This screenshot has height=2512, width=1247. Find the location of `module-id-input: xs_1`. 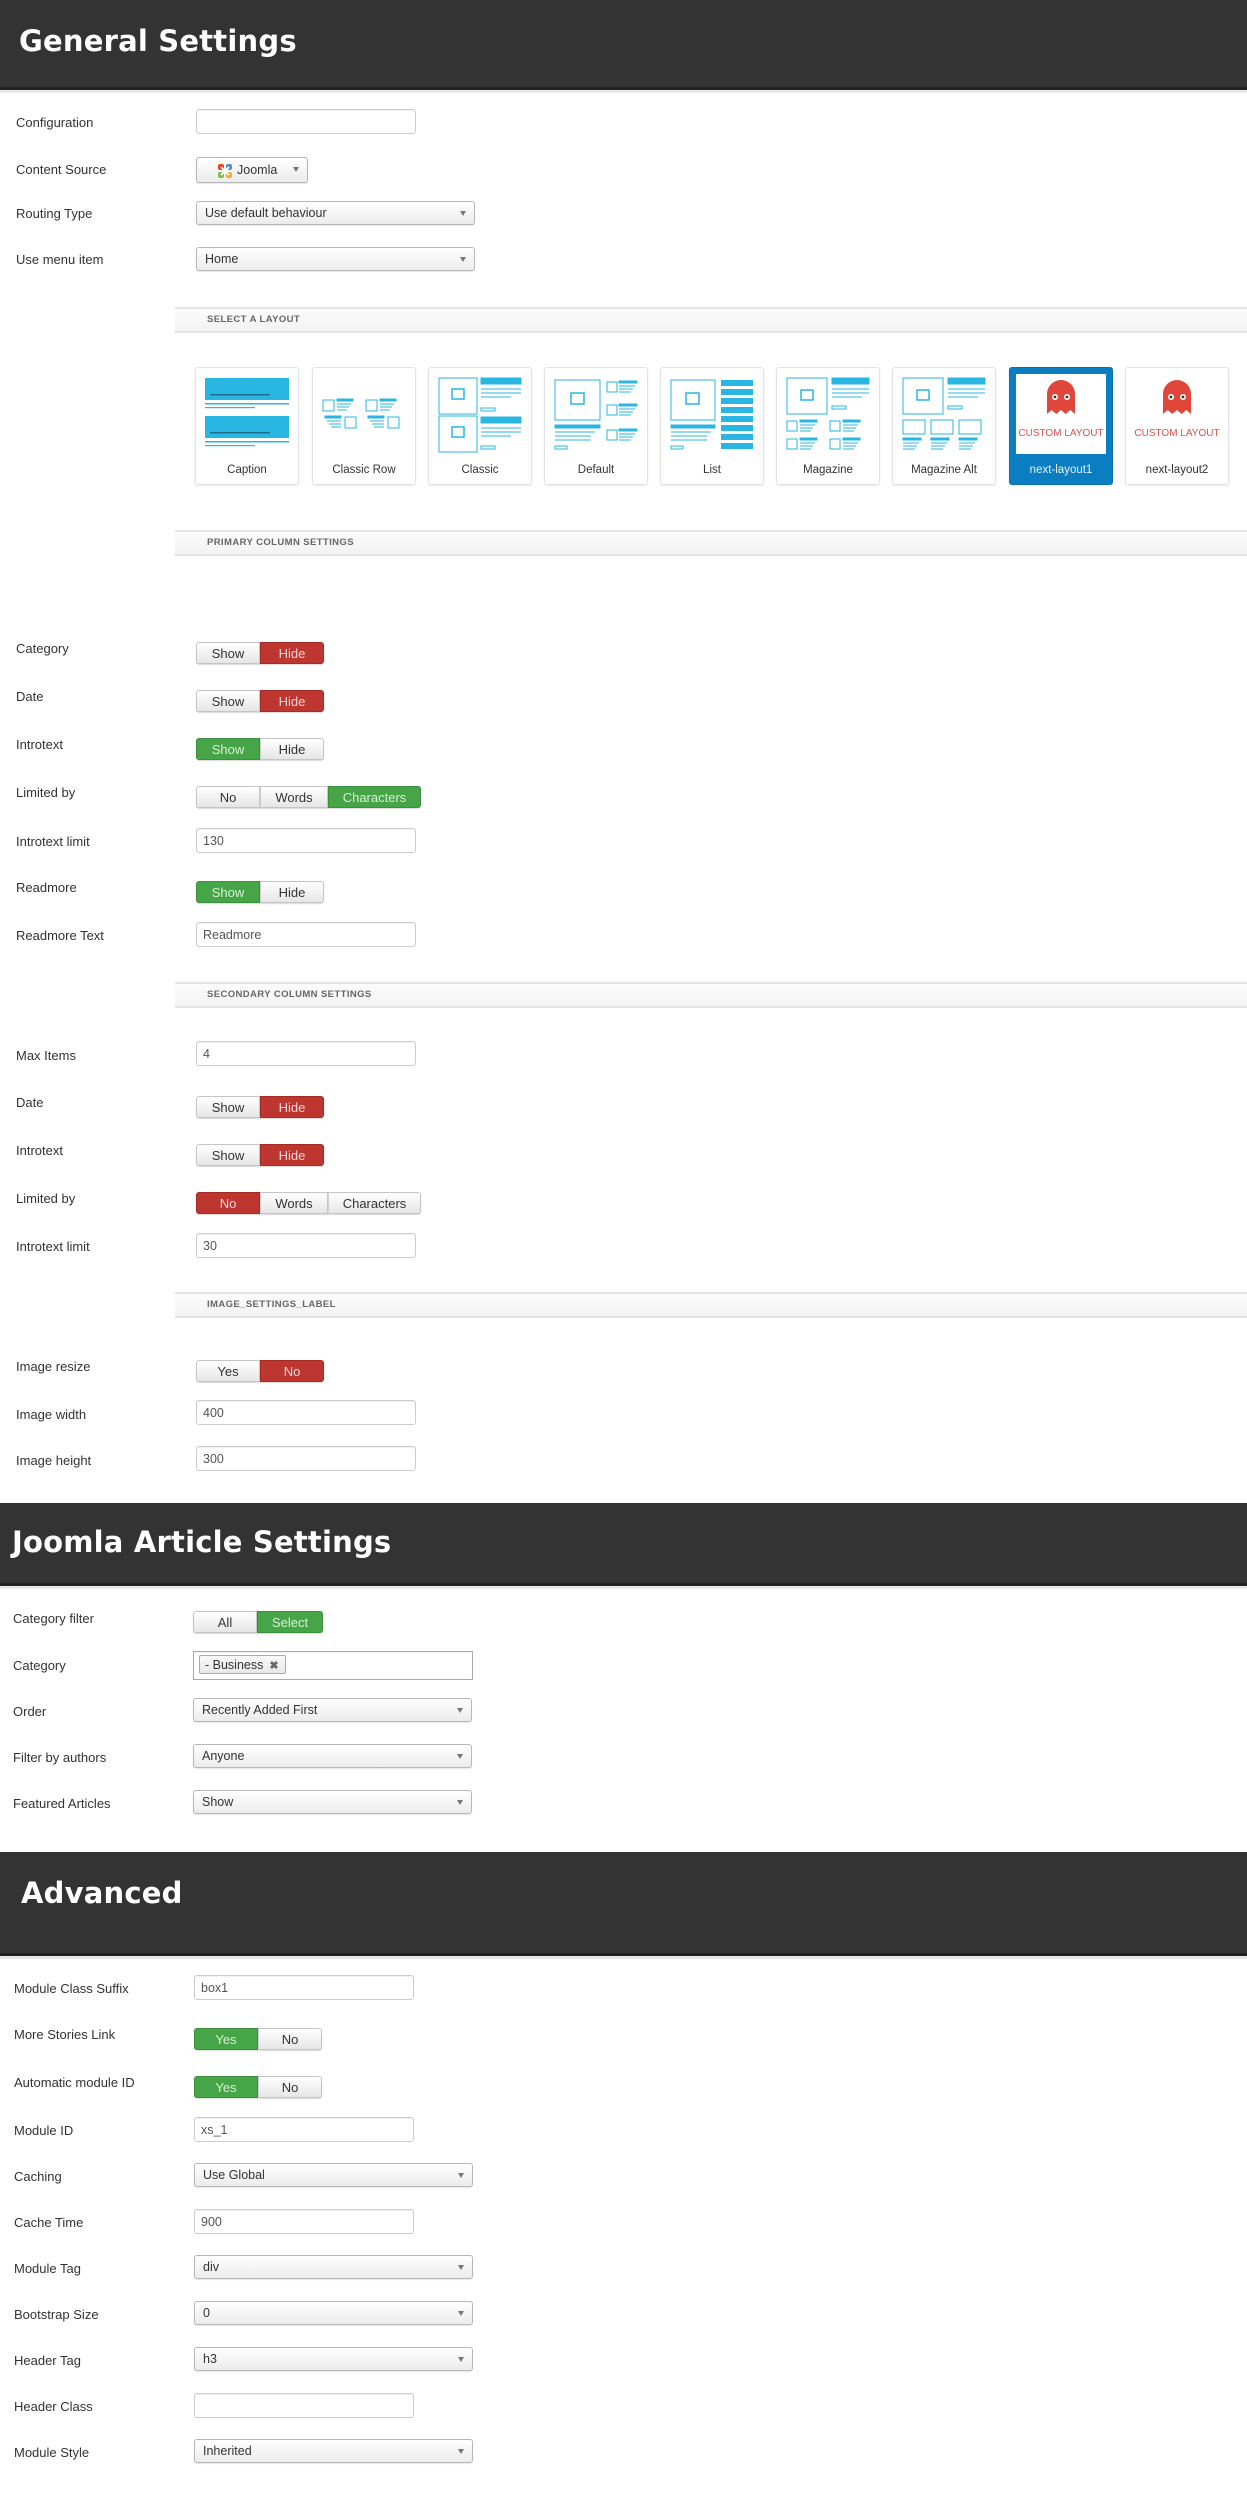

module-id-input: xs_1 is located at coordinates (304, 2129).